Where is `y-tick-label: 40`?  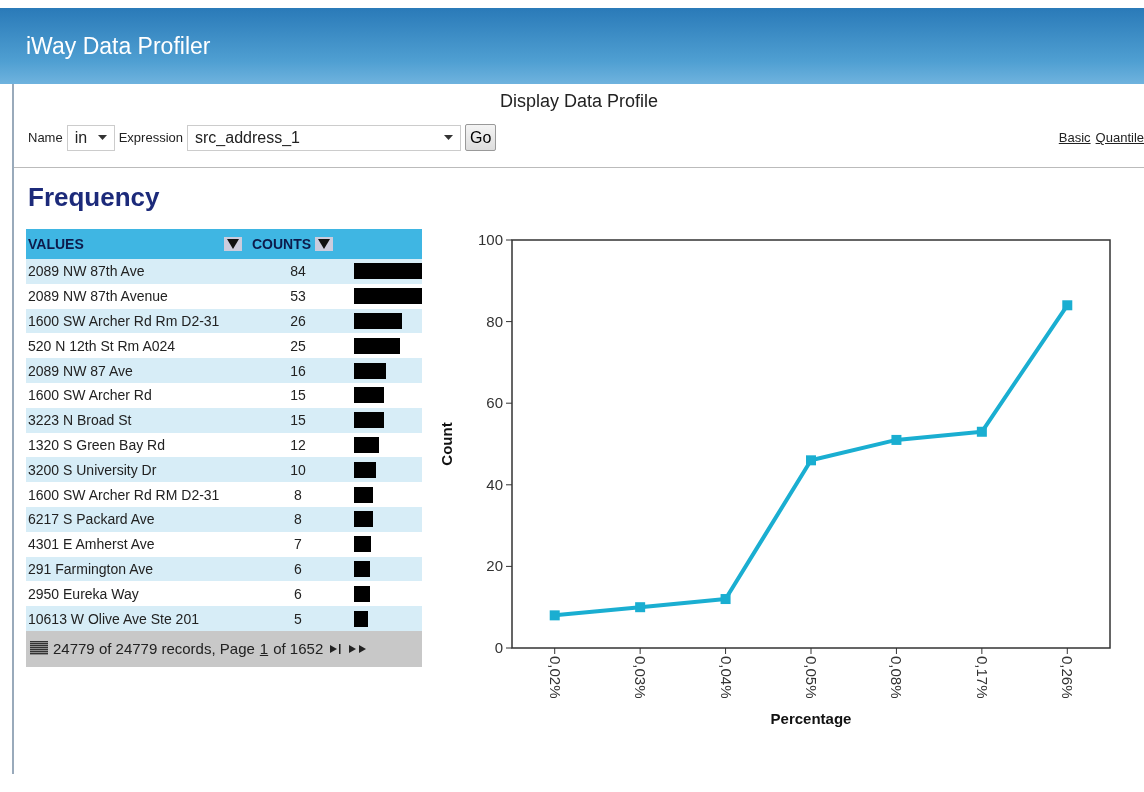
y-tick-label: 40 is located at coordinates (494, 484).